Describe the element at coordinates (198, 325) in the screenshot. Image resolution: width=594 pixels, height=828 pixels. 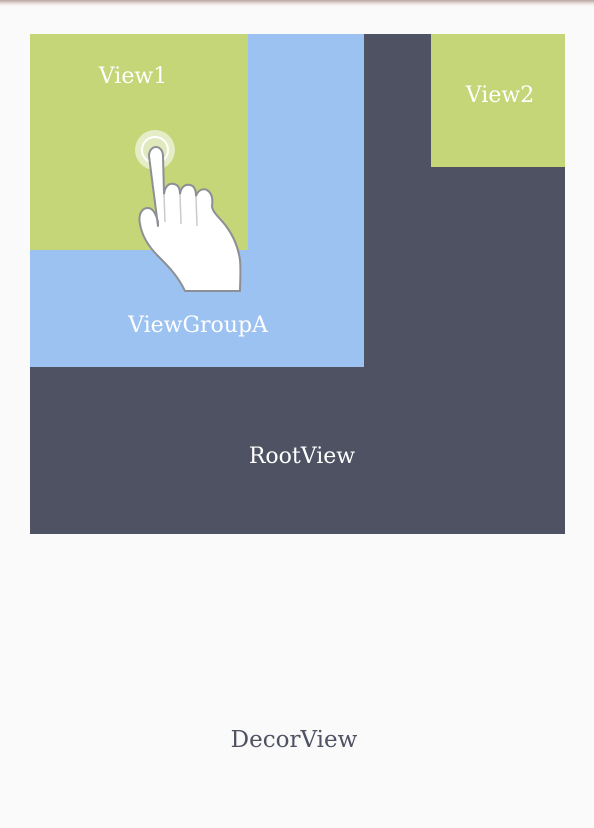
I see `viewgroup-a-label: ViewGroupA` at that location.